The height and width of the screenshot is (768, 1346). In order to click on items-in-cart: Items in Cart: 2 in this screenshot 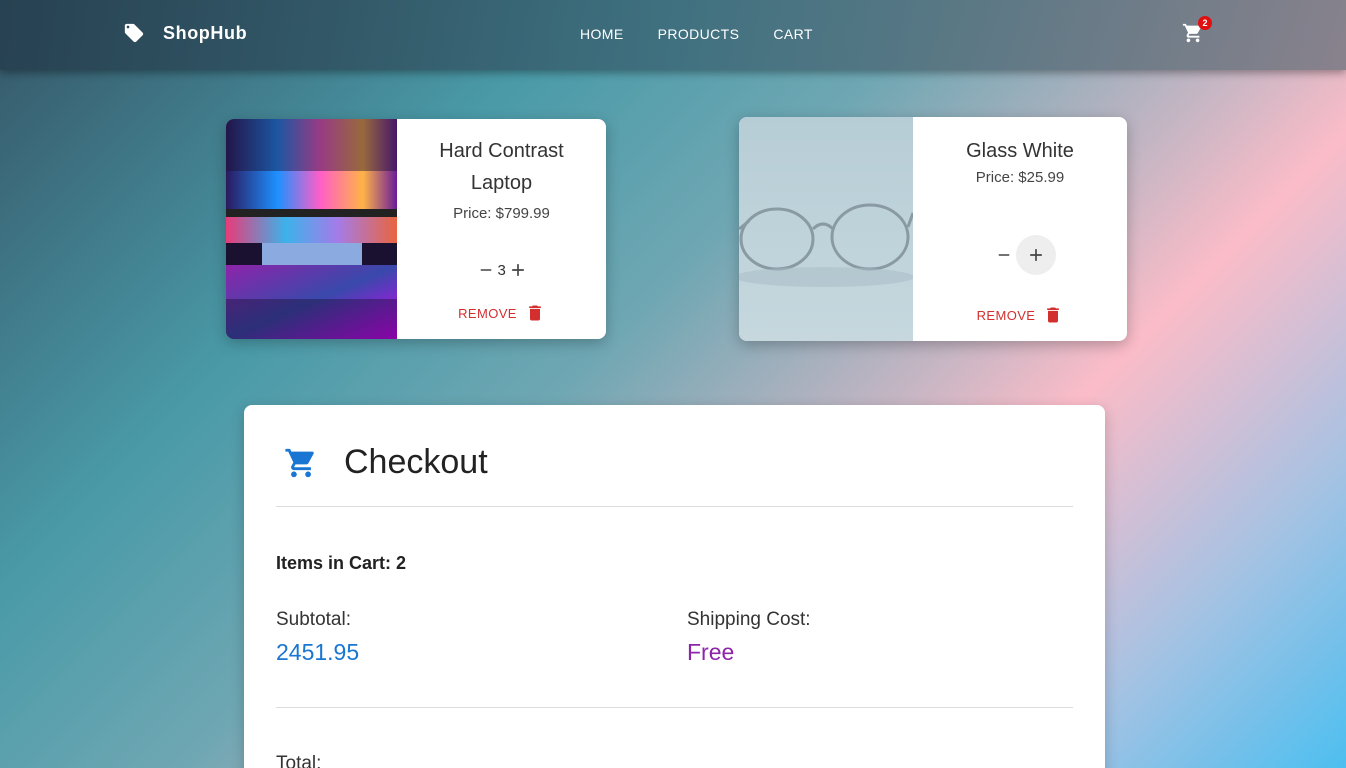, I will do `click(341, 563)`.